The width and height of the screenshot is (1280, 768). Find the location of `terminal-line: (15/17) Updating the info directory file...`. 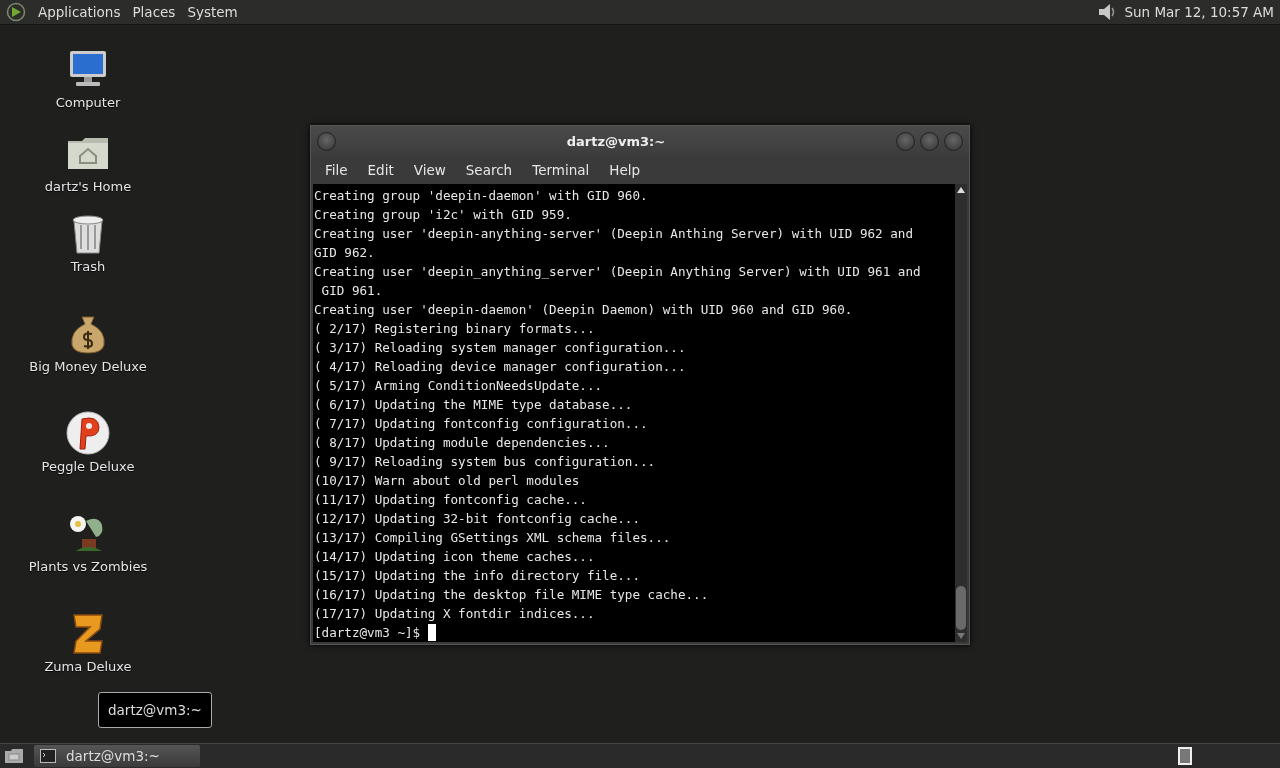

terminal-line: (15/17) Updating the info directory file... is located at coordinates (477, 576).